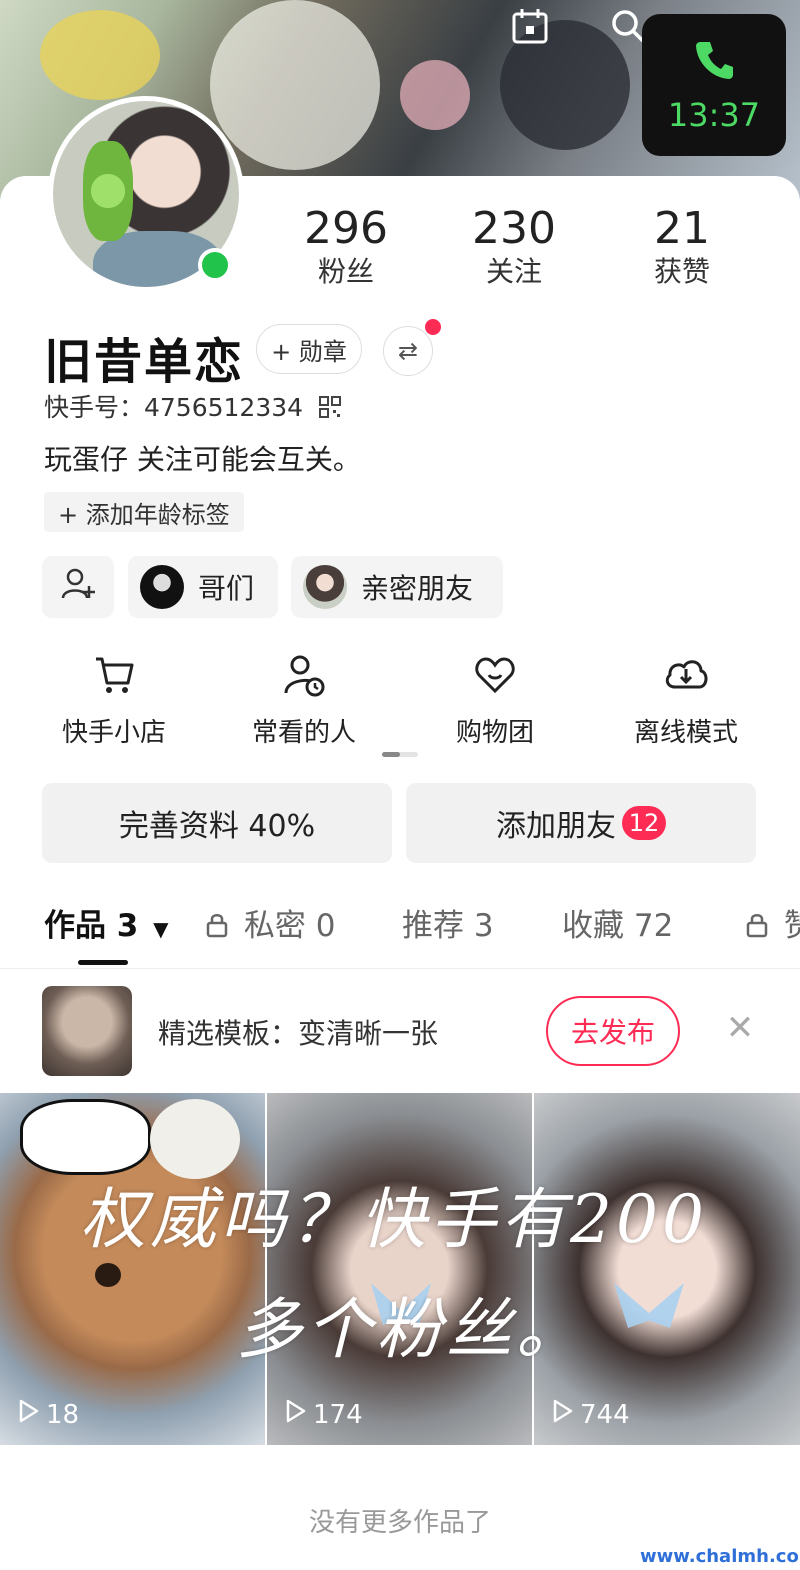 The image size is (800, 1570). What do you see at coordinates (161, 929) in the screenshot?
I see `caret-down-icon: ▼` at bounding box center [161, 929].